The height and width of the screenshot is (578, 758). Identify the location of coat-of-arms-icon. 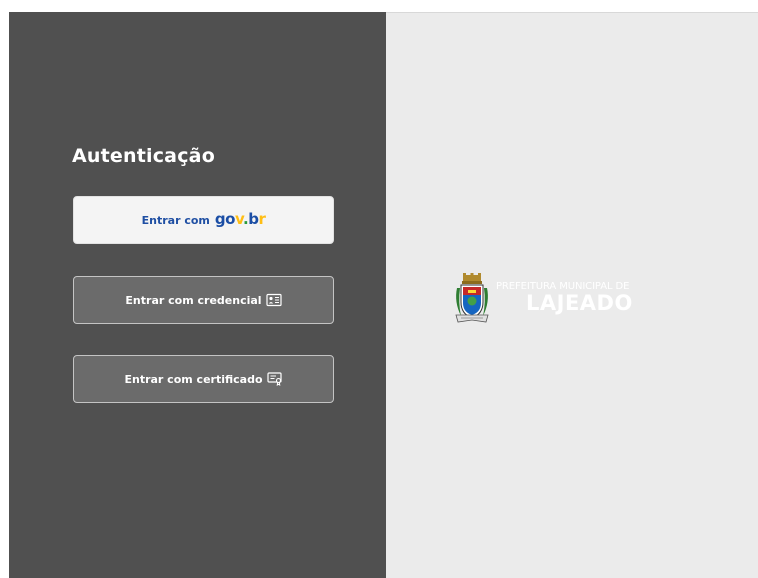
(472, 298).